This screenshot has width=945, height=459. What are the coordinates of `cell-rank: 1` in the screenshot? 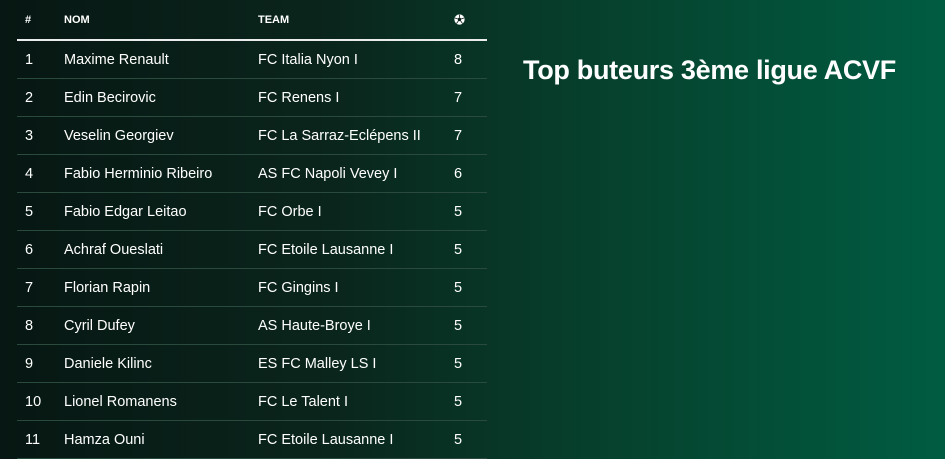 It's located at (40, 59).